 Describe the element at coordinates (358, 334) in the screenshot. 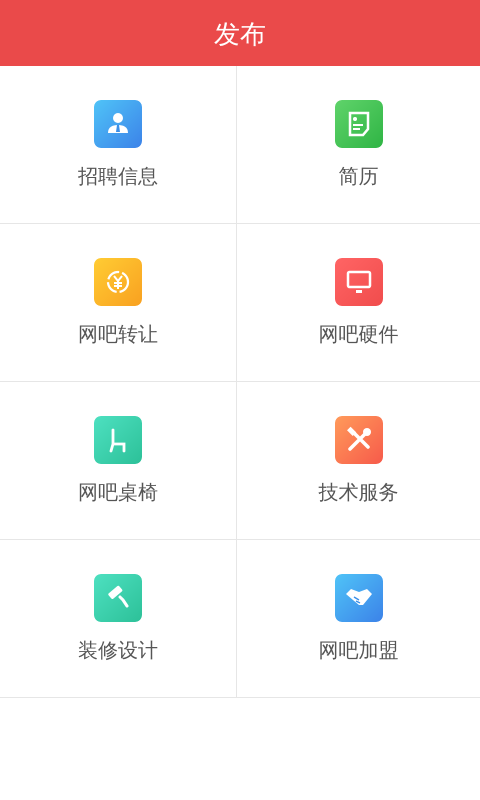

I see `category-label: 网吧硬件` at that location.